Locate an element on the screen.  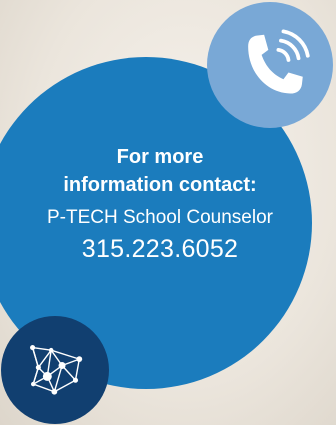
phone-icon is located at coordinates (279, 61).